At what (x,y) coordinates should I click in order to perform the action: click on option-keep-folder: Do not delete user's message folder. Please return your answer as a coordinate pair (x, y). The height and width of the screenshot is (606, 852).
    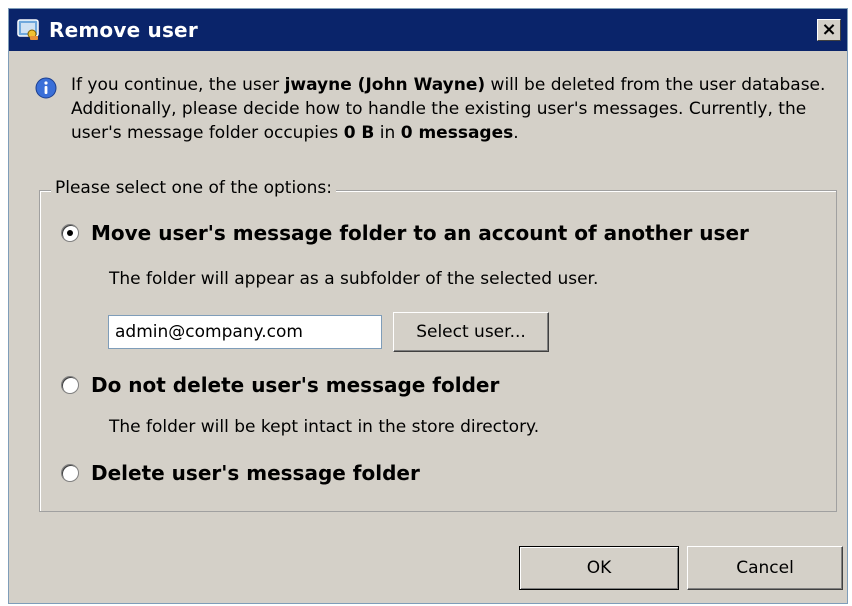
    Looking at the image, I should click on (280, 385).